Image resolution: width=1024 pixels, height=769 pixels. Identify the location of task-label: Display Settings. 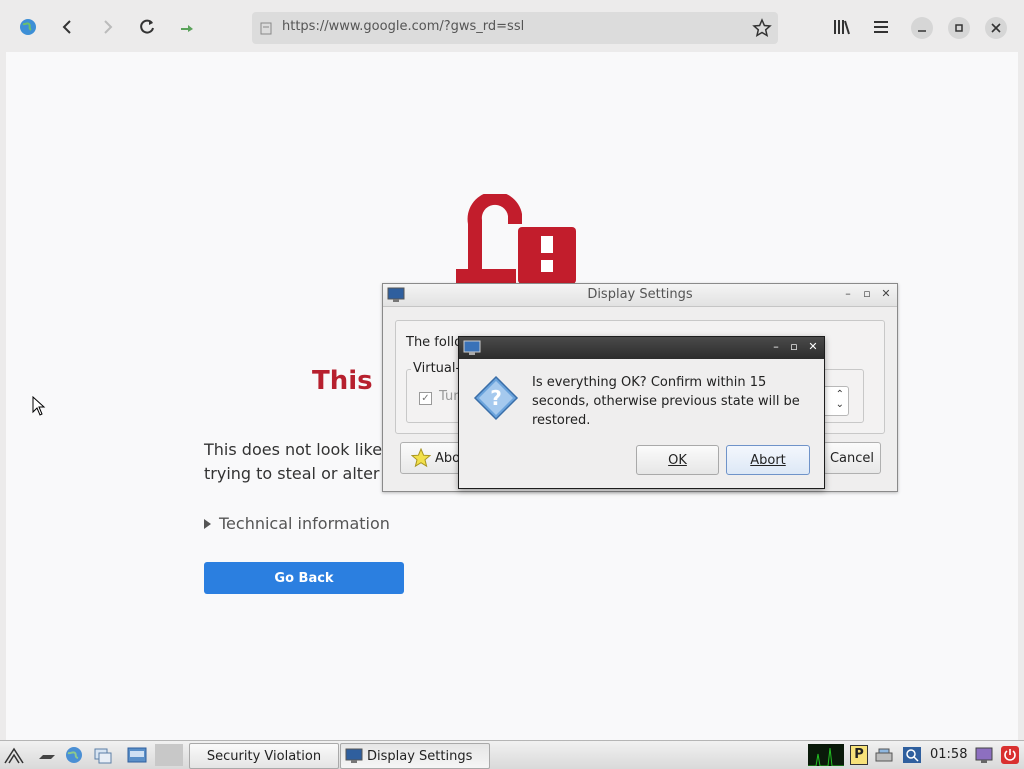
(420, 756).